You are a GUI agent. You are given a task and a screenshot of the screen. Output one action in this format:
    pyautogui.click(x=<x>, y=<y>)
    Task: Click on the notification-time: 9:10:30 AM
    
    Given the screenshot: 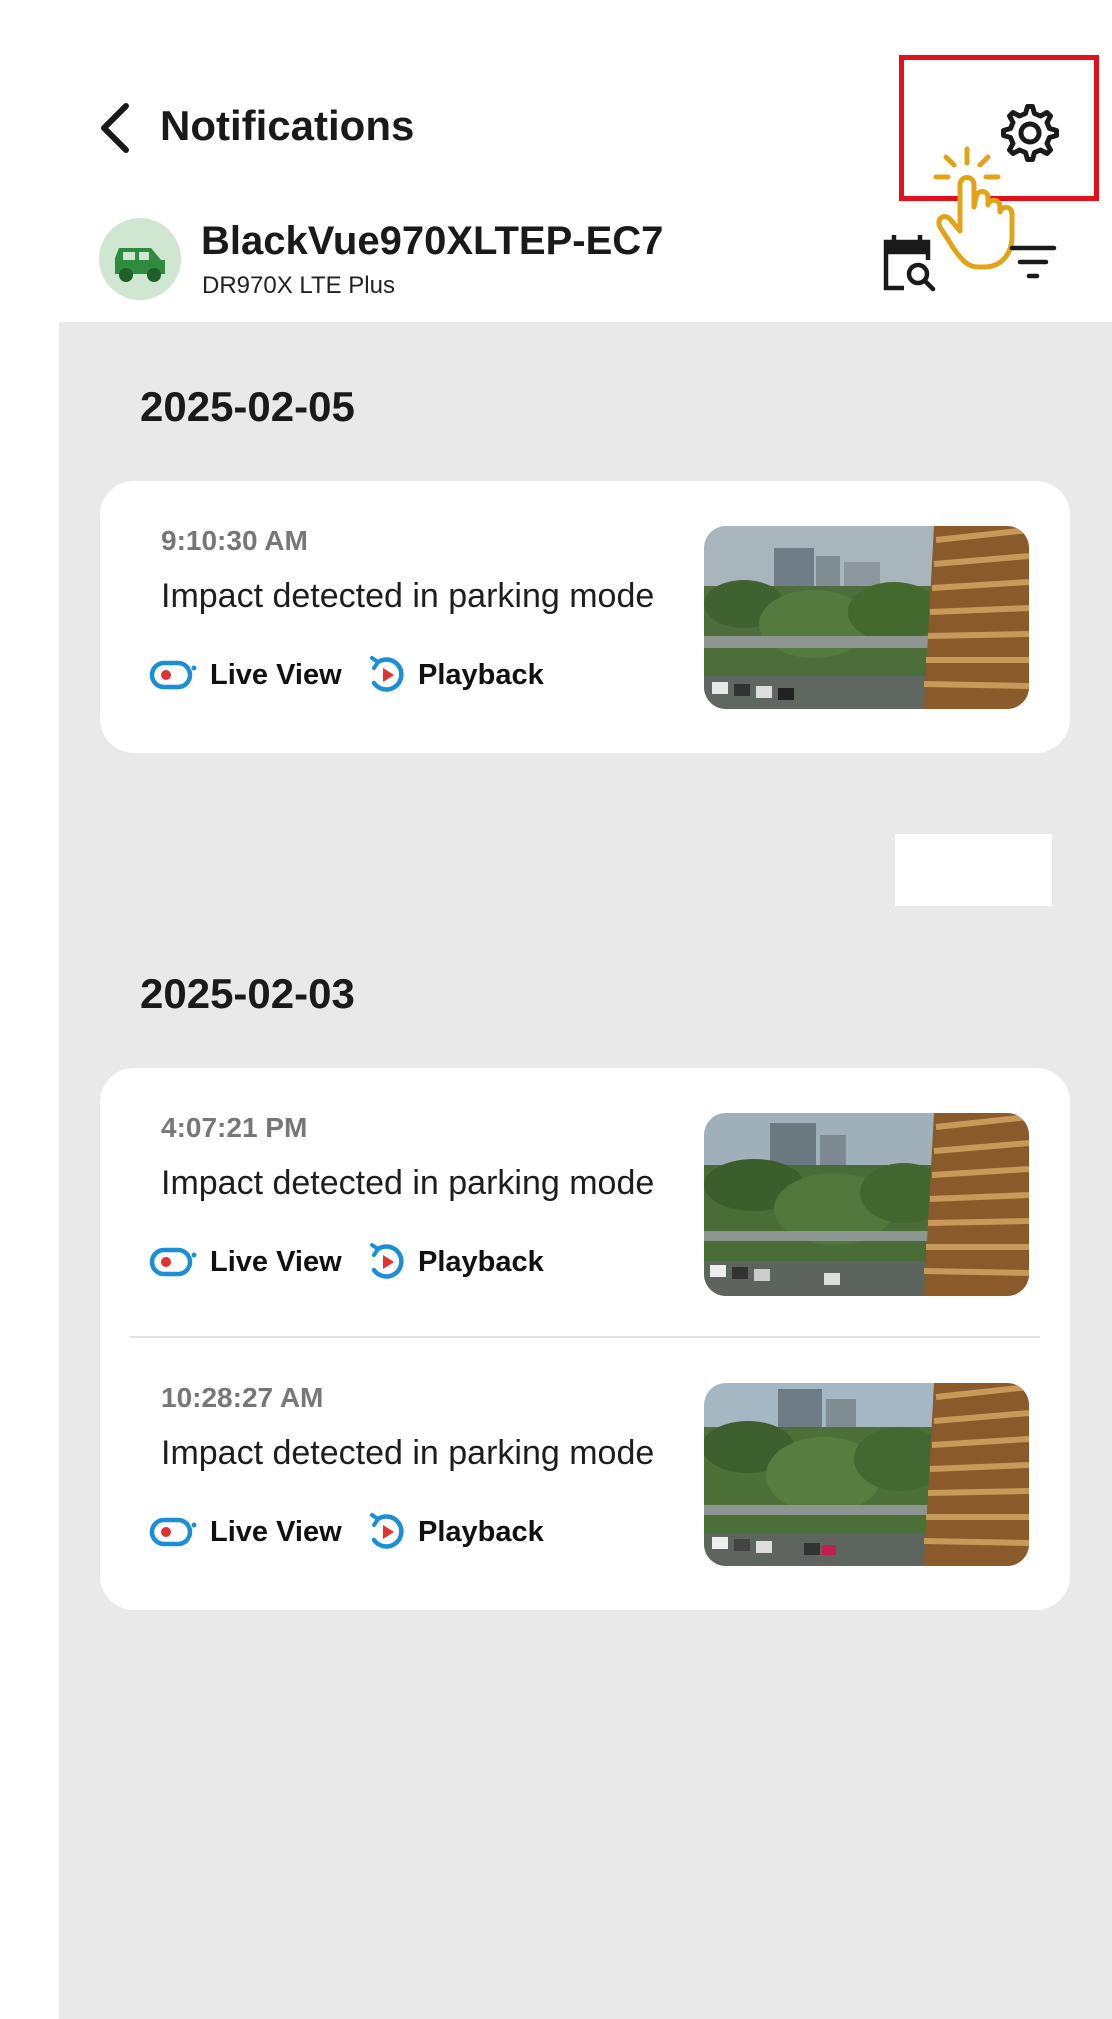 What is the action you would take?
    pyautogui.click(x=234, y=540)
    